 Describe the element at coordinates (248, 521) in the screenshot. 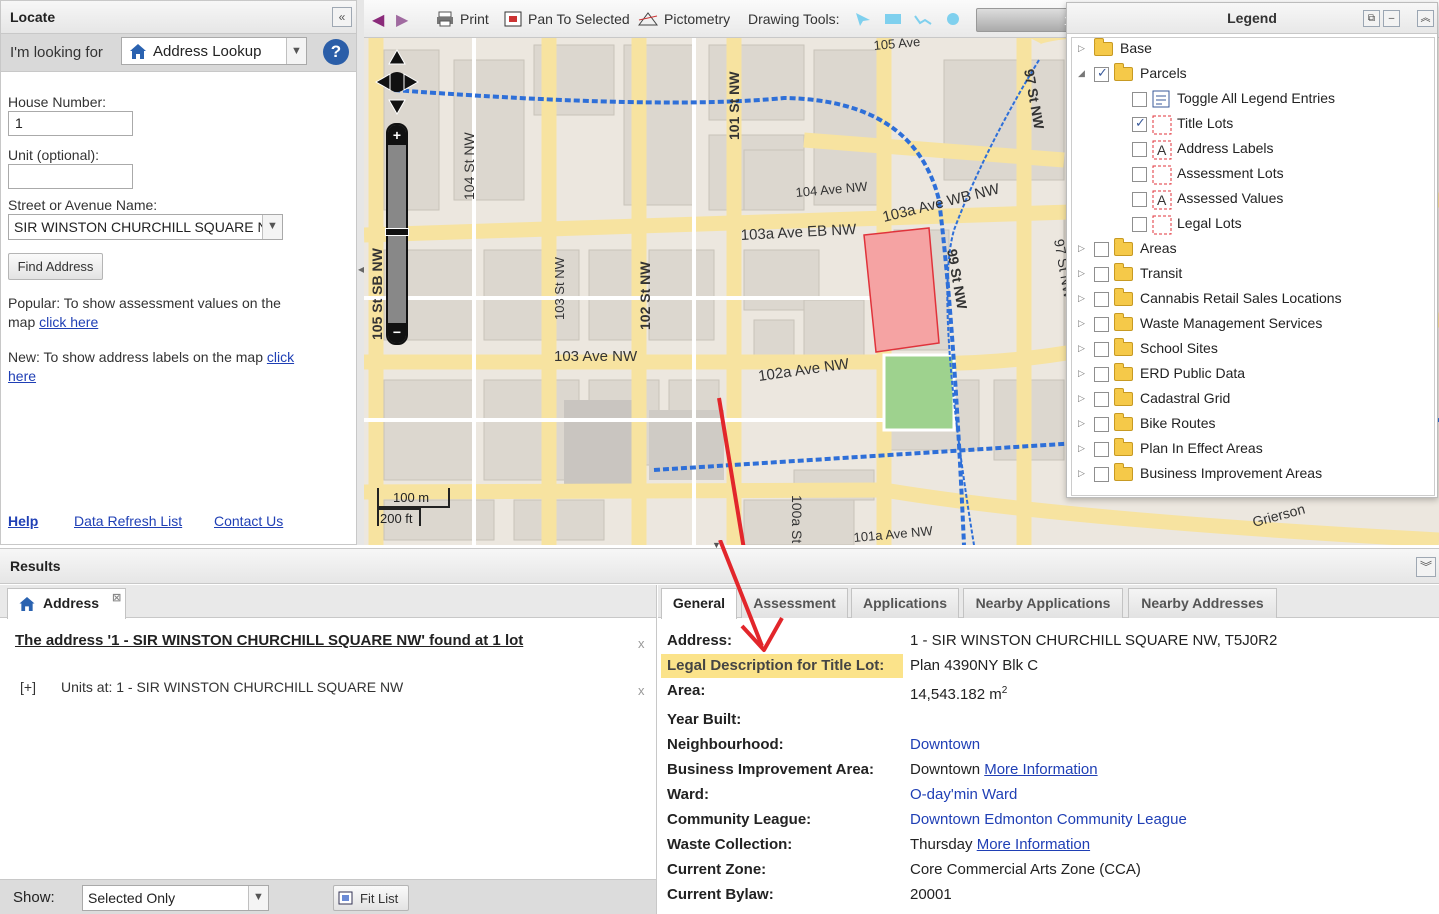

I see `contact-us-link: Contact Us` at that location.